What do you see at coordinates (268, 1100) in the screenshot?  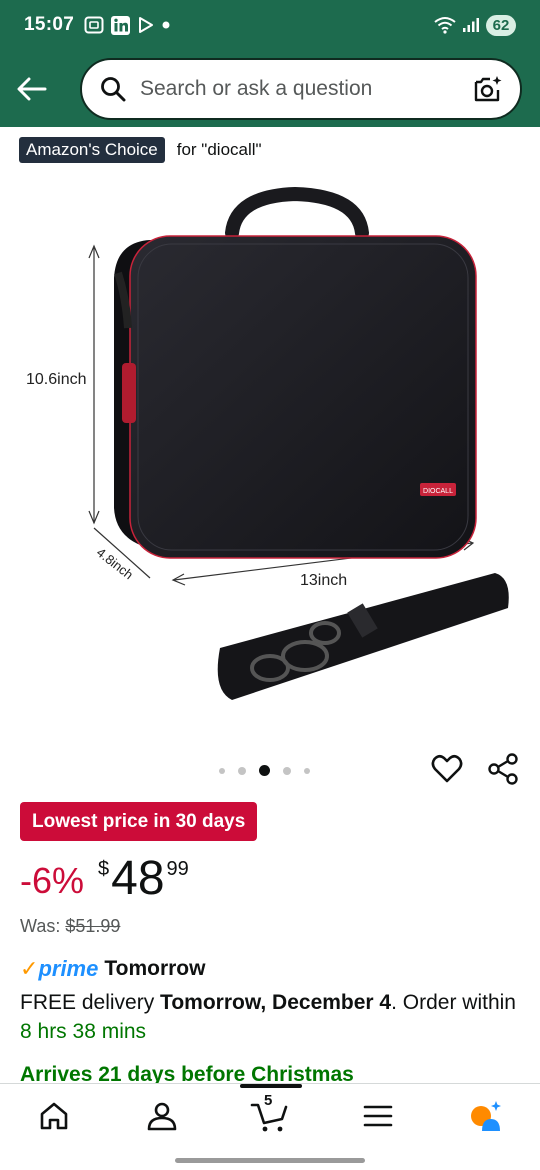 I see `cart-count: 5` at bounding box center [268, 1100].